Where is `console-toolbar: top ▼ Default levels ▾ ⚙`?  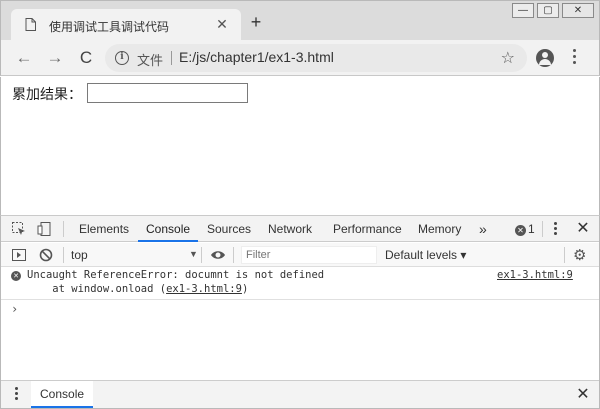 console-toolbar: top ▼ Default levels ▾ ⚙ is located at coordinates (300, 255).